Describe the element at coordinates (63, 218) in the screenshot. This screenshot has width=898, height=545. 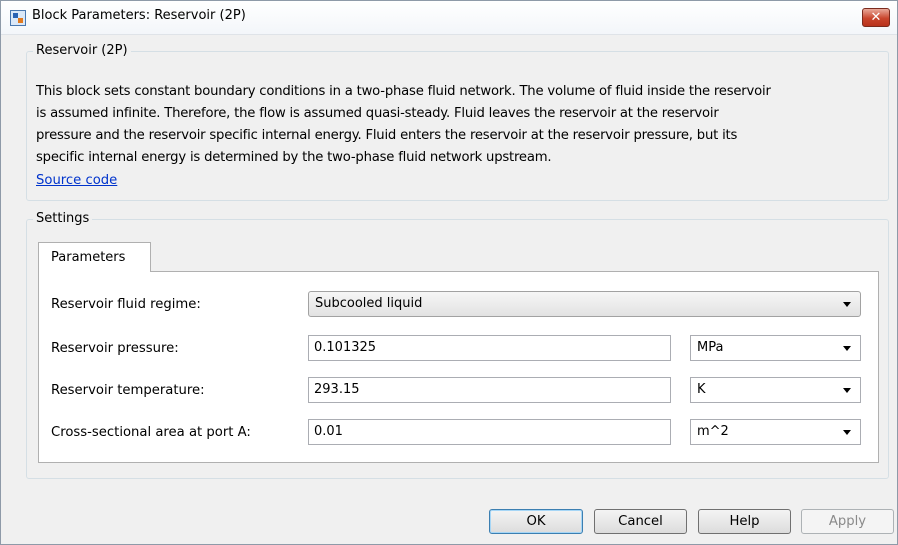
I see `settings-group-title: Settings` at that location.